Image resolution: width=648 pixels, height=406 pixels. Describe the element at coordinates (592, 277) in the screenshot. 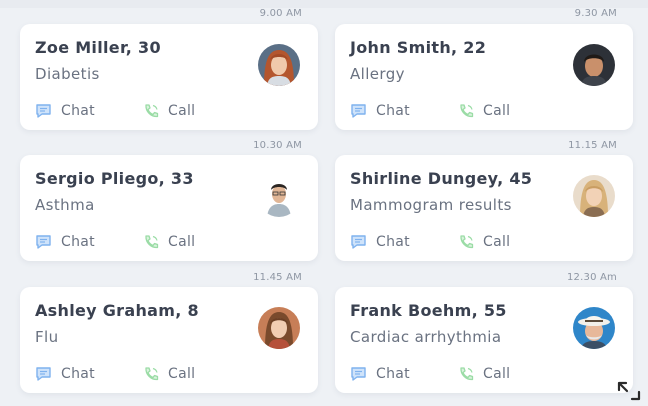

I see `appointment-time: 12.30 Am` at that location.